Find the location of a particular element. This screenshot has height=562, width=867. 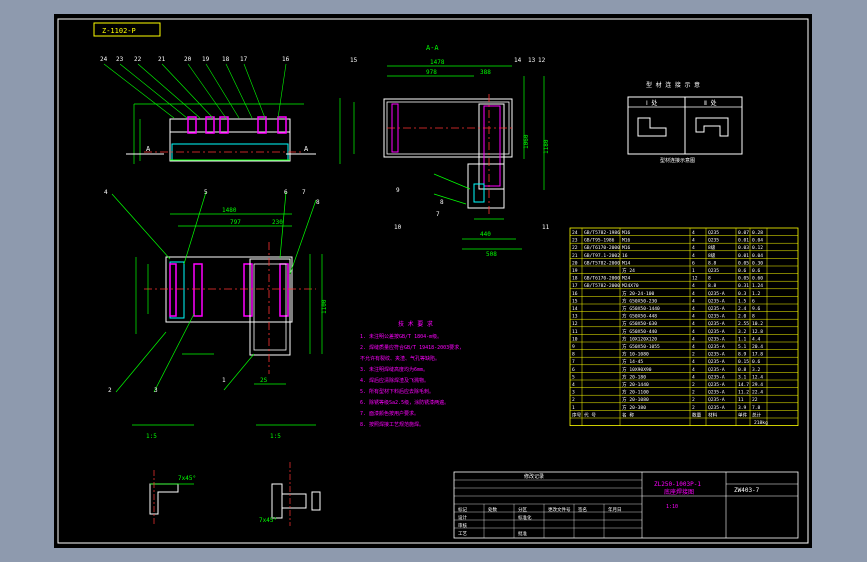

callout-number: 20 is located at coordinates (188, 59).